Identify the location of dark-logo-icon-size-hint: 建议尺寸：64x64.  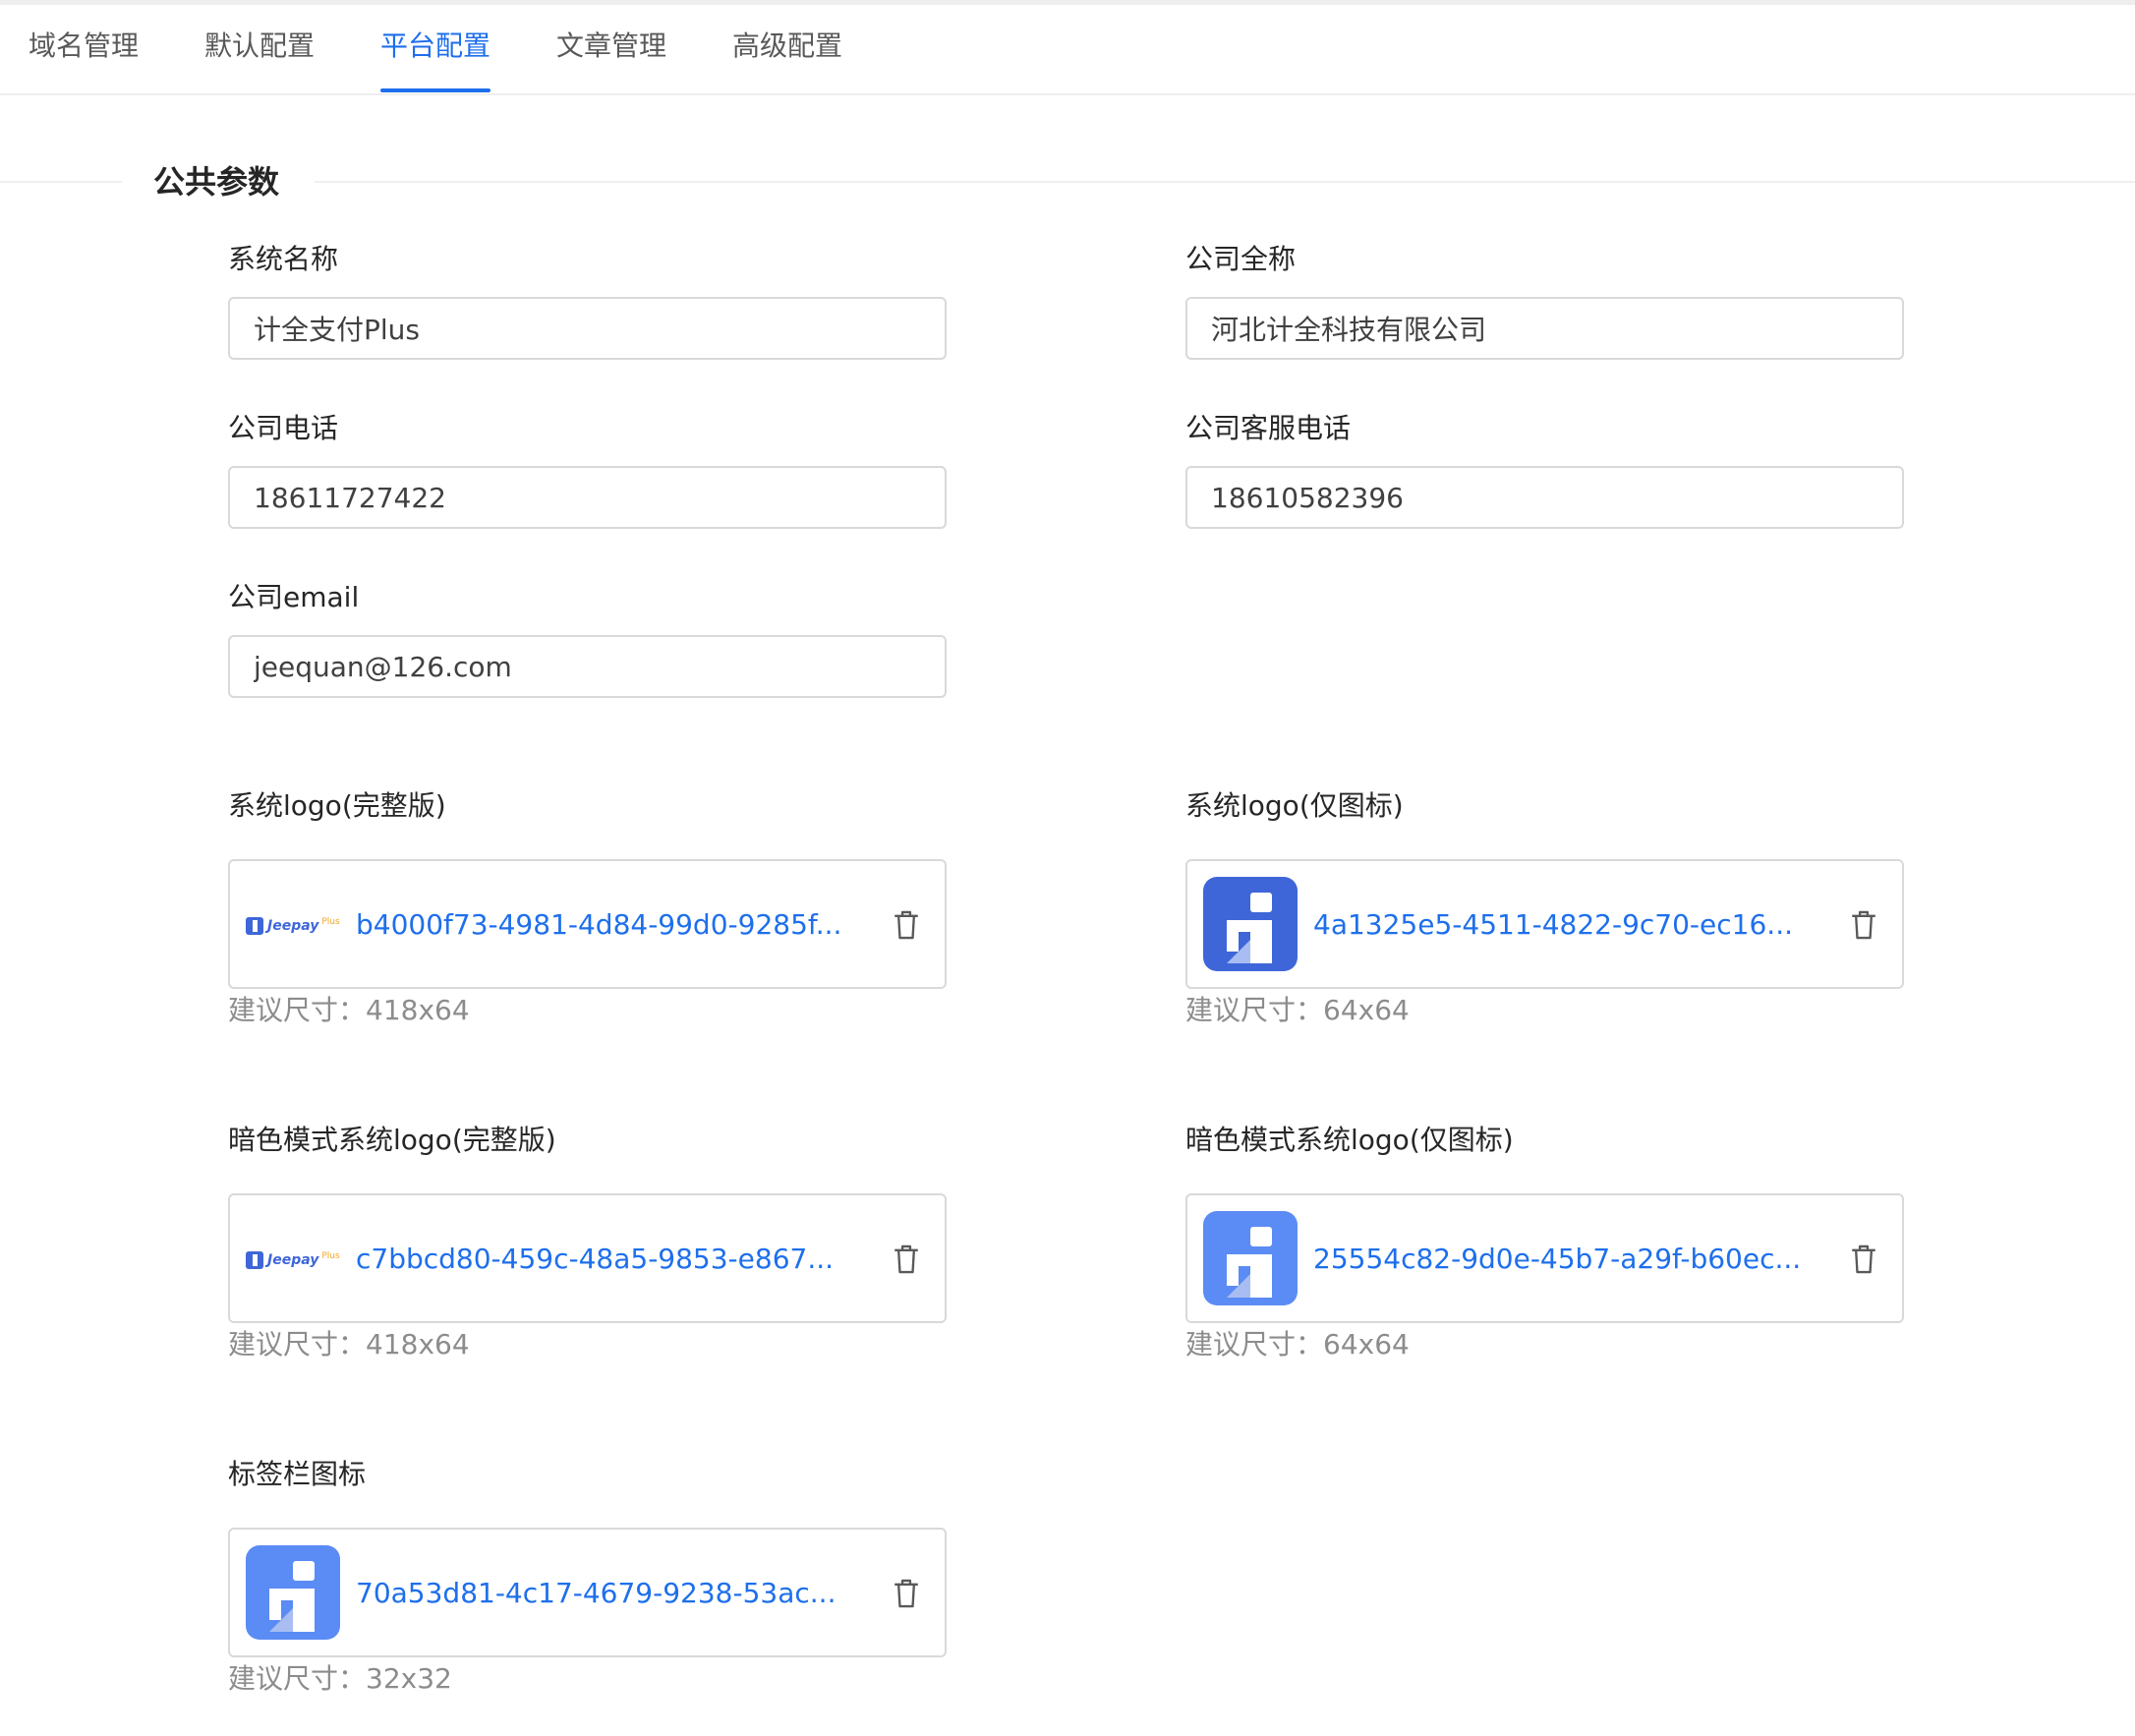
(1297, 1344).